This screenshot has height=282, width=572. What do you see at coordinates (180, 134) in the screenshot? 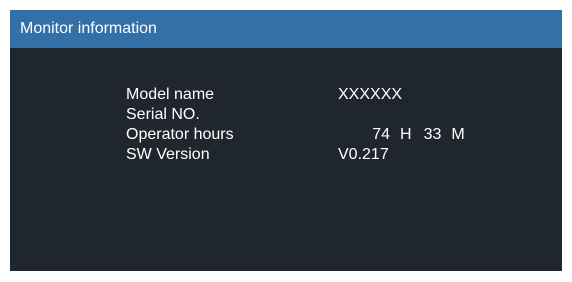
I see `operator-hours-label: Operator hours` at bounding box center [180, 134].